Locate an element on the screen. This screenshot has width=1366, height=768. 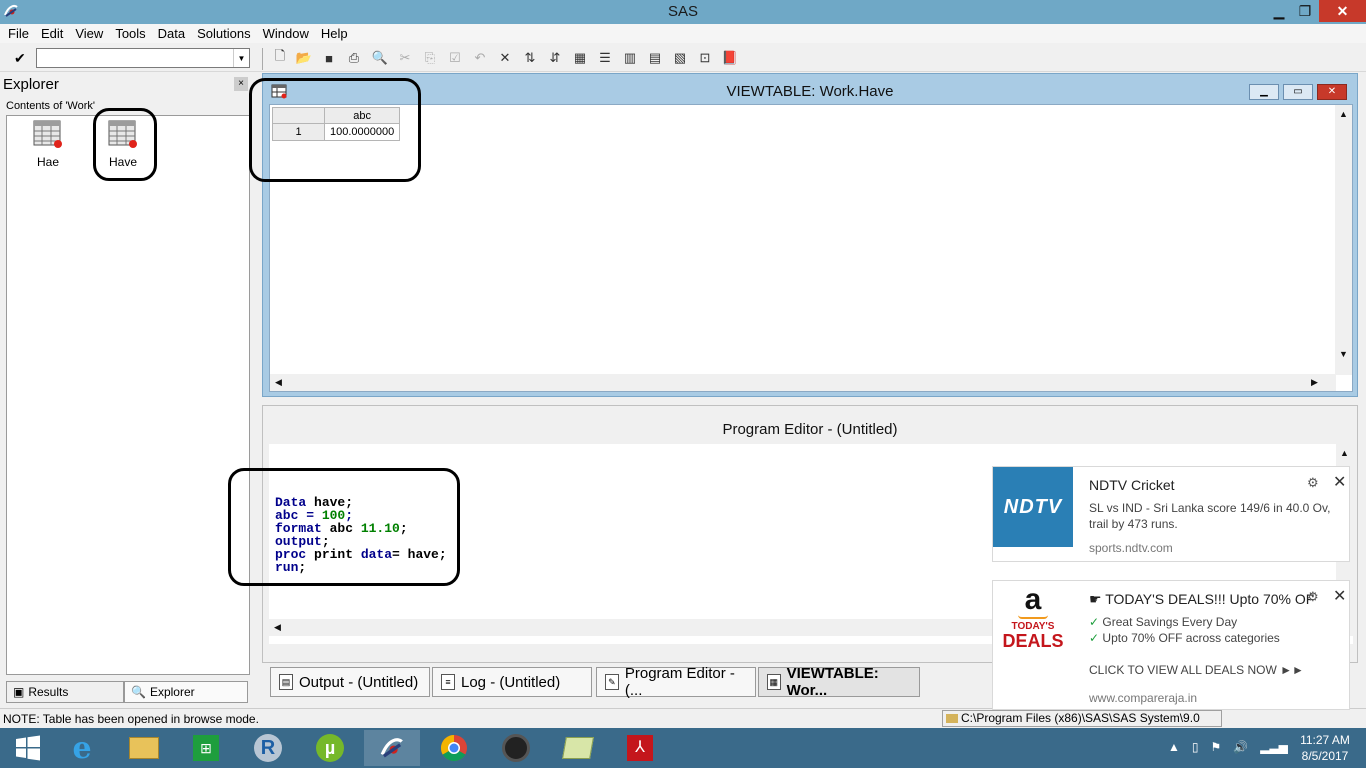
tray-flag-icon: ⚑ is located at coordinates (1216, 747).